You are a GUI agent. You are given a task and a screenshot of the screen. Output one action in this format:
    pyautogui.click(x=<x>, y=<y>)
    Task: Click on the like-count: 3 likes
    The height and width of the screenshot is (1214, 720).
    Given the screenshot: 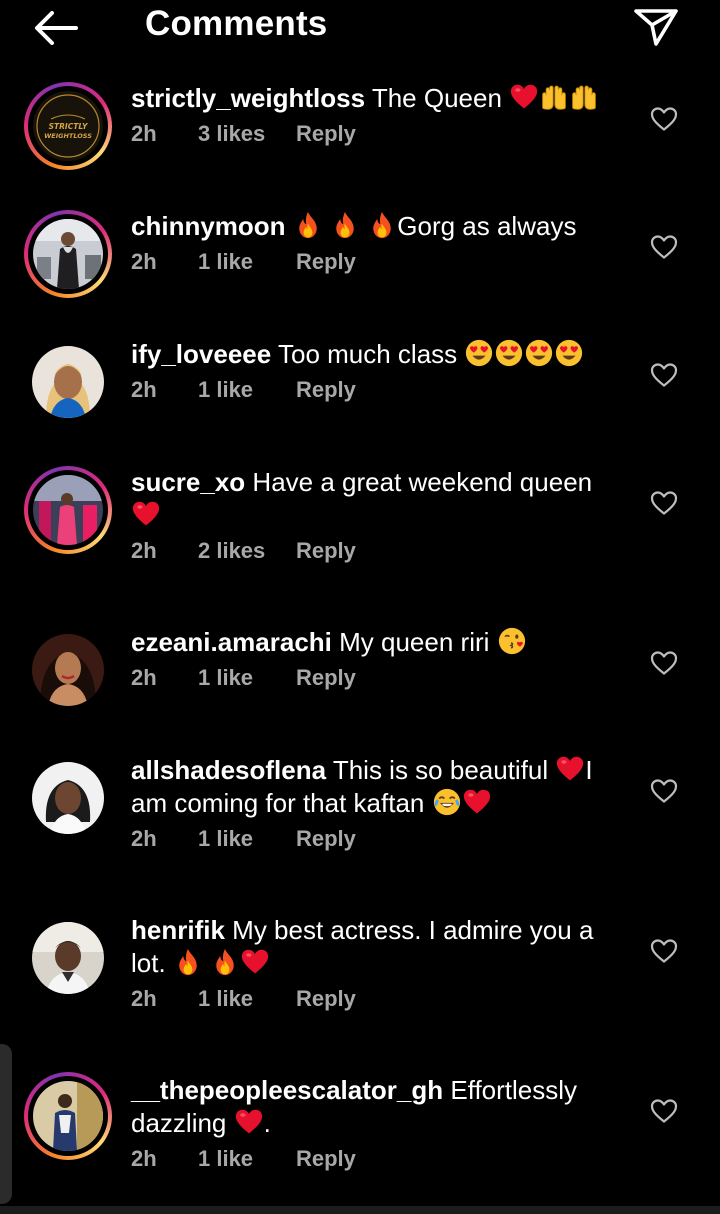 What is the action you would take?
    pyautogui.click(x=247, y=134)
    